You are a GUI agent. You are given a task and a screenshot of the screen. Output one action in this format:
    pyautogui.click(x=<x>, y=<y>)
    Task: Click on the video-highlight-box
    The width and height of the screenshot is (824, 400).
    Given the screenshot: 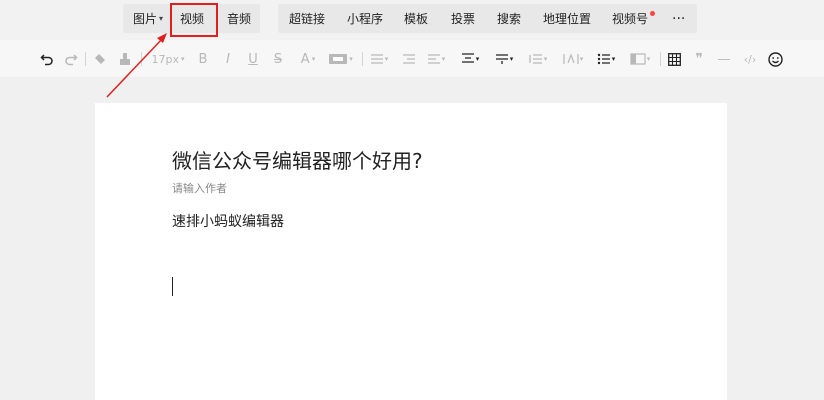 What is the action you would take?
    pyautogui.click(x=194, y=20)
    